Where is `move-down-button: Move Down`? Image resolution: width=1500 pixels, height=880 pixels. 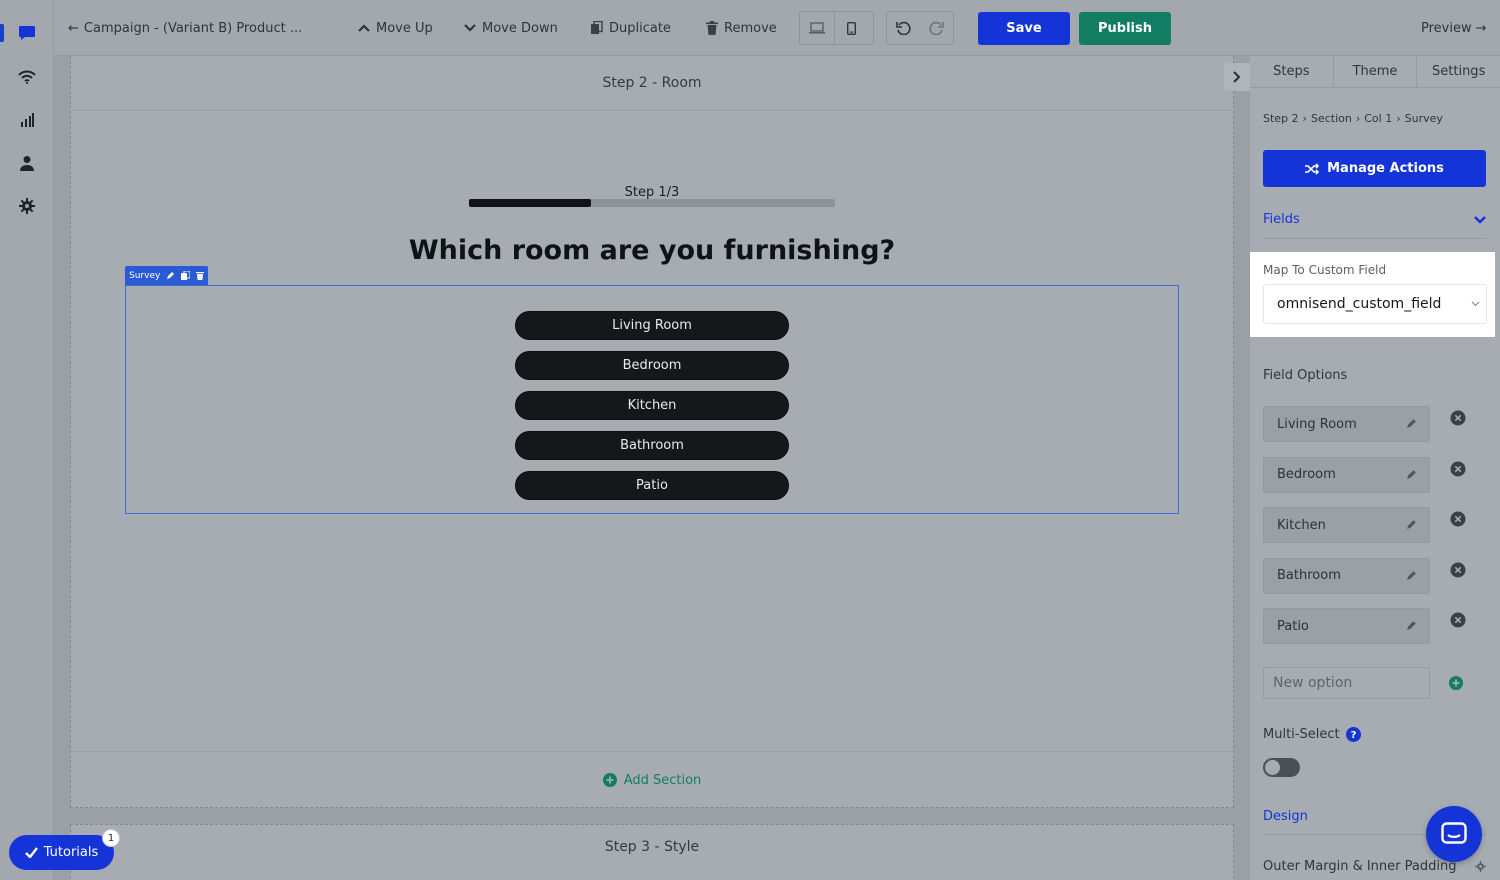 move-down-button: Move Down is located at coordinates (511, 28).